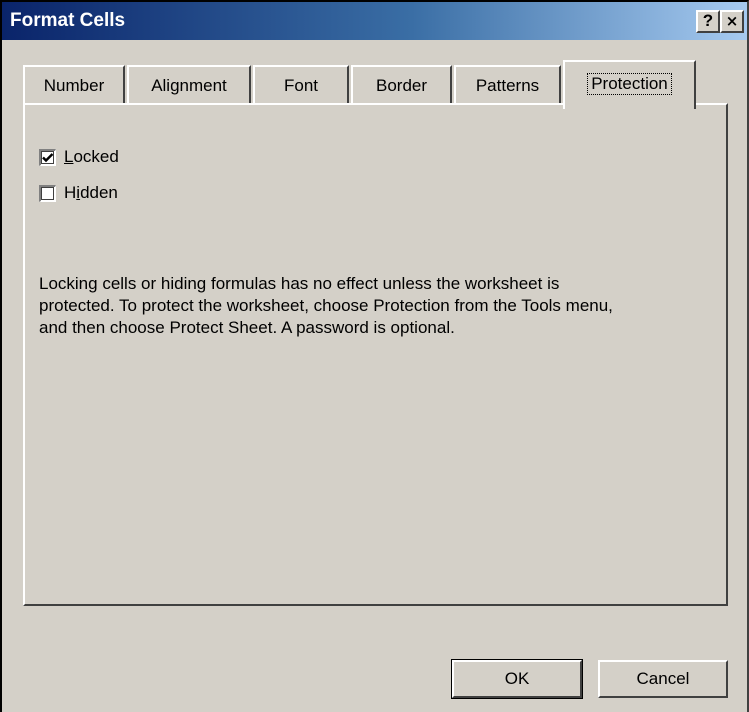 This screenshot has width=749, height=712. I want to click on tab-alignment-label: Alignment, so click(189, 85).